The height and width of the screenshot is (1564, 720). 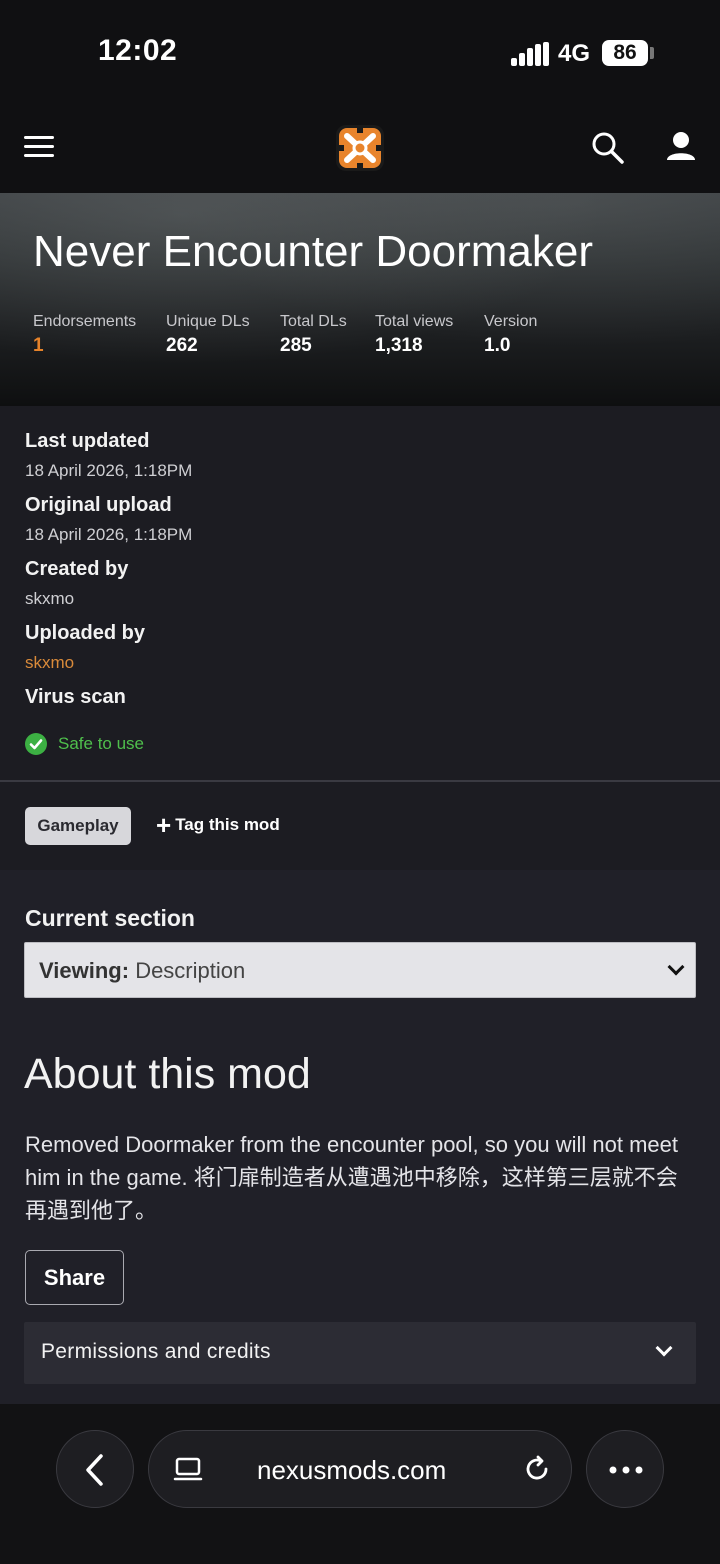 I want to click on share-button: Share, so click(x=74, y=1277).